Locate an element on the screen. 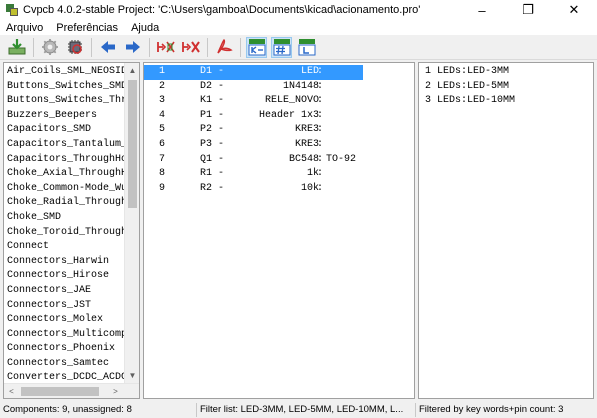  component-row: 6 P3- KRE3: is located at coordinates (279, 145).